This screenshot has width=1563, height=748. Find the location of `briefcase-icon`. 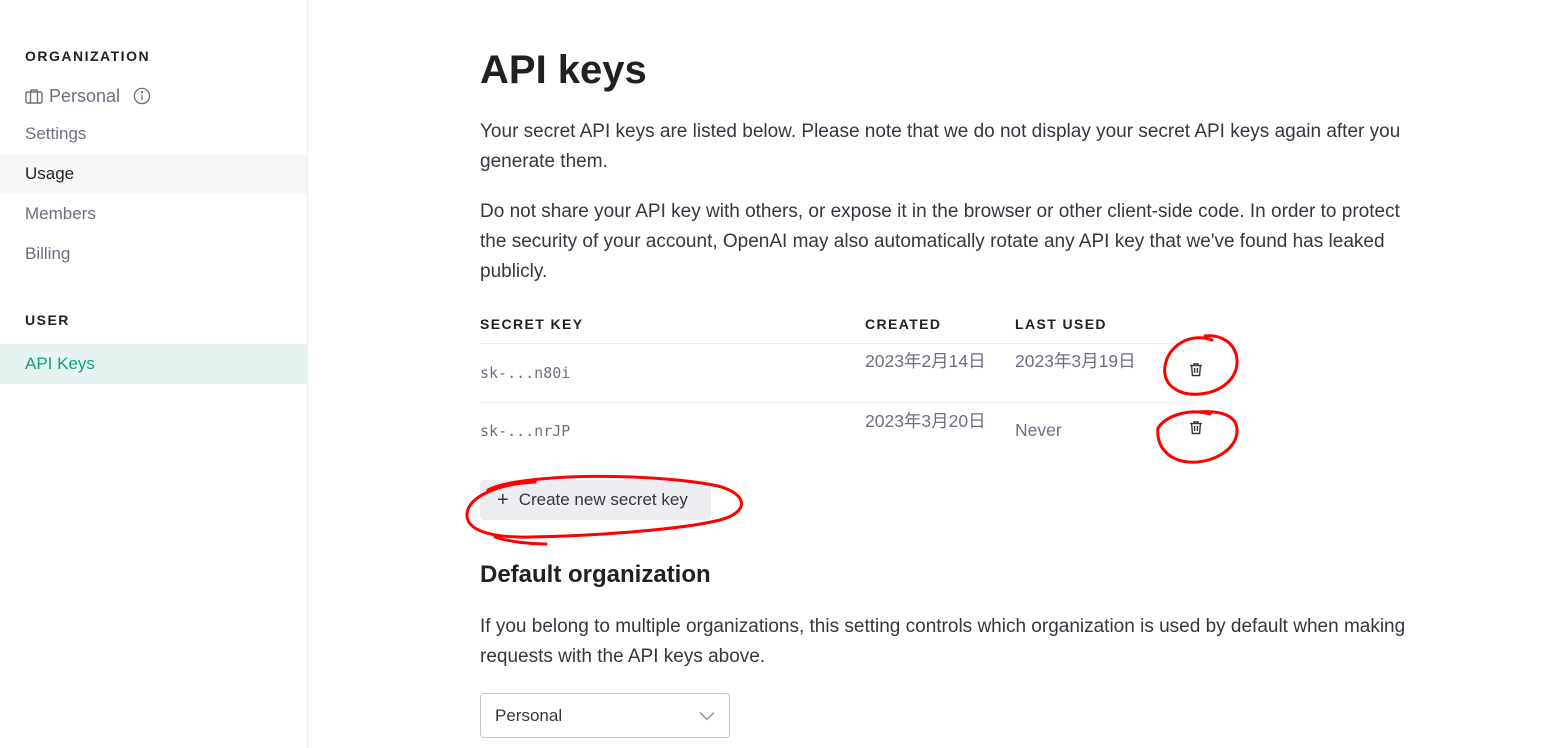

briefcase-icon is located at coordinates (34, 96).